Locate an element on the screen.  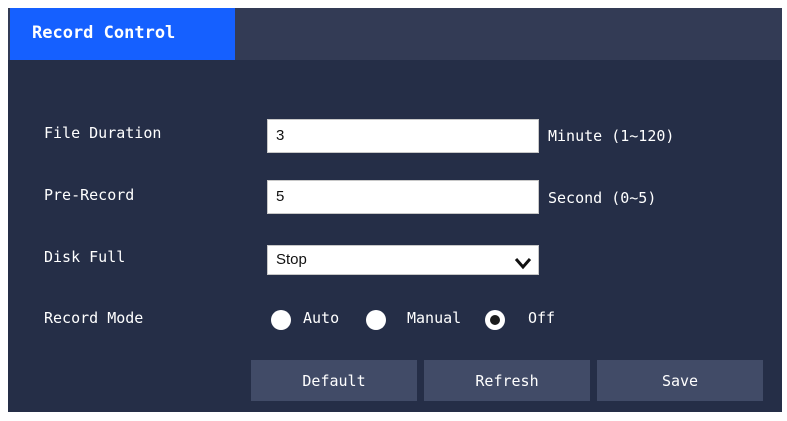
file-duration-input: 3 is located at coordinates (403, 136).